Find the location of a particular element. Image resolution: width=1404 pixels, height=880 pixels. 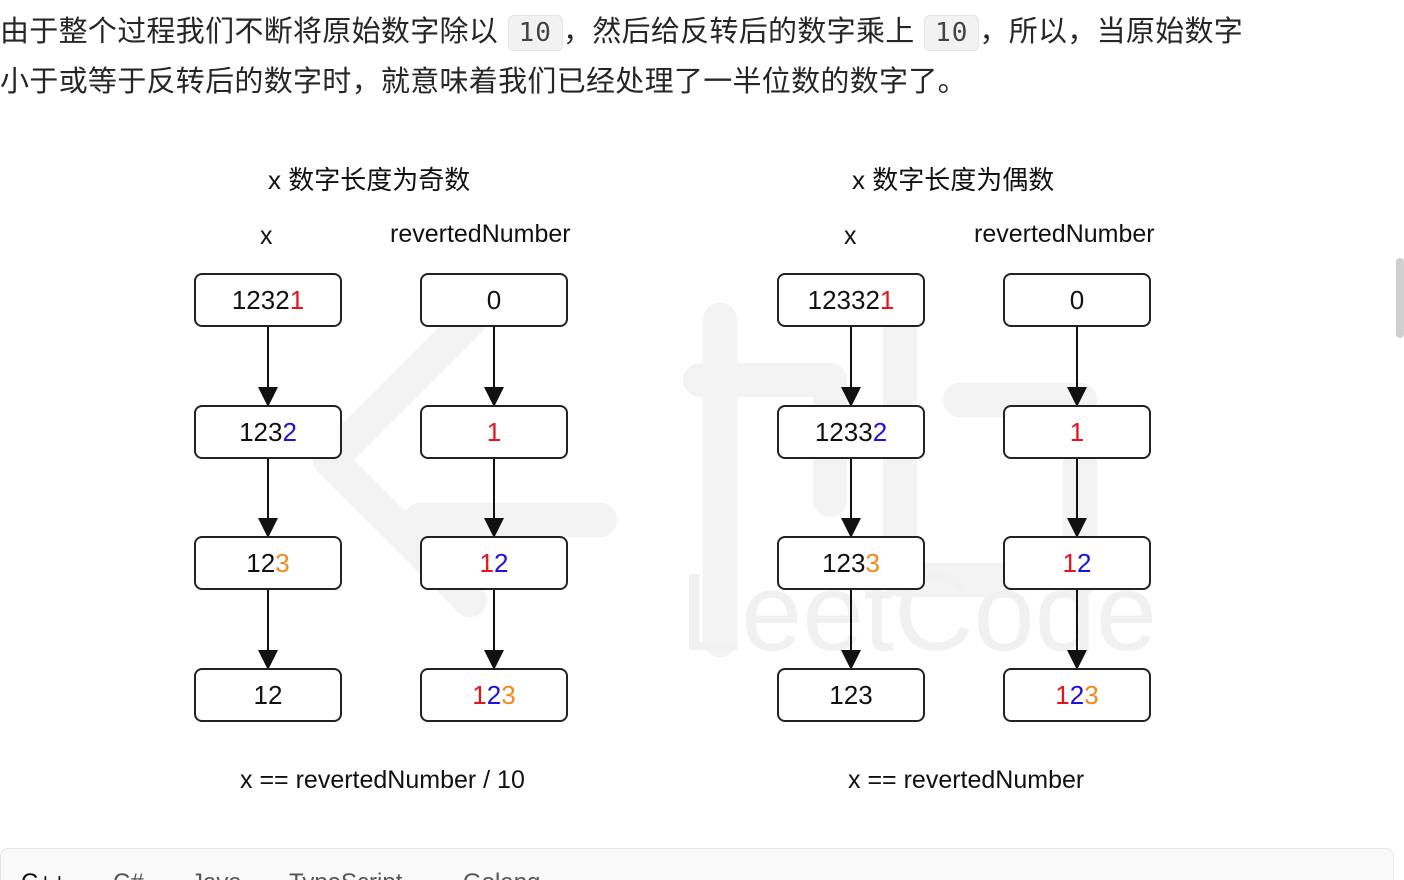

left-rev-node: 123 is located at coordinates (494, 695).